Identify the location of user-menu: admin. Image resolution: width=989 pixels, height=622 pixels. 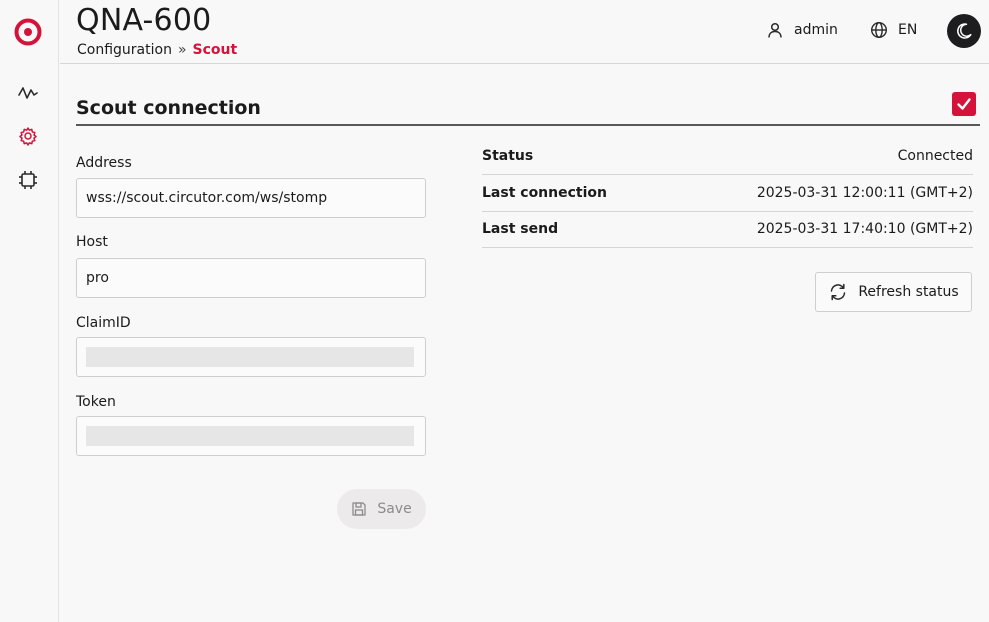
(802, 30).